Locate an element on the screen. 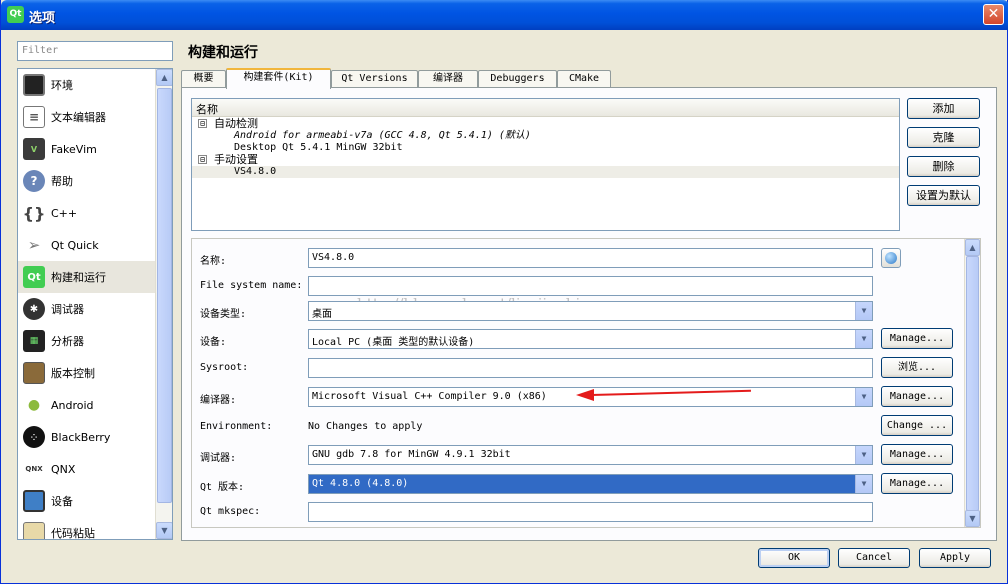  sidebar-item-version-control: 版本控制 is located at coordinates (87, 373).